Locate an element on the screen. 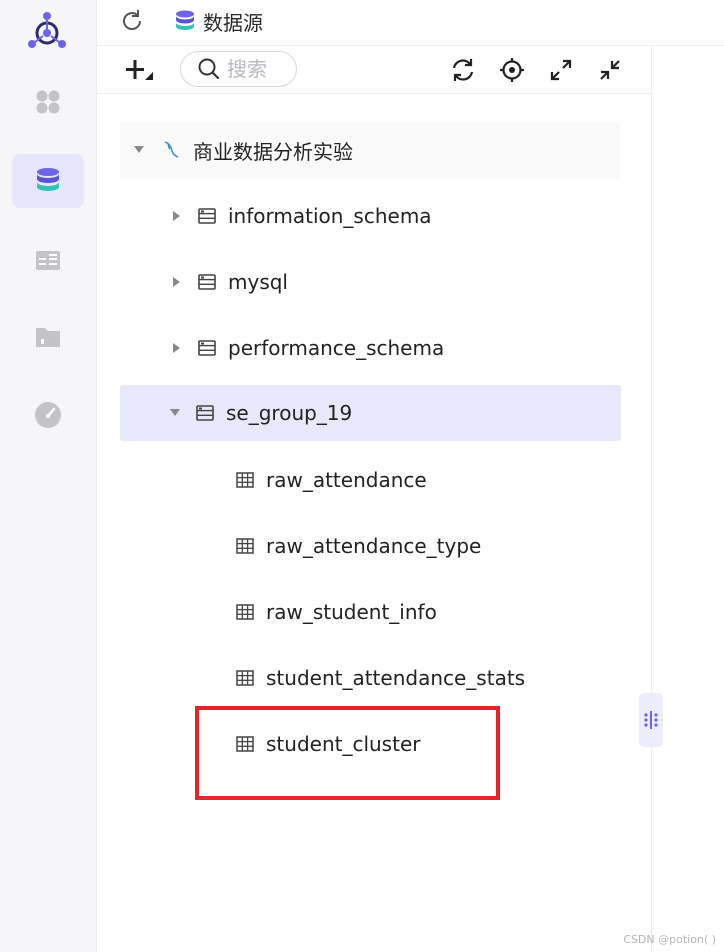  schema-label: mysql is located at coordinates (258, 282).